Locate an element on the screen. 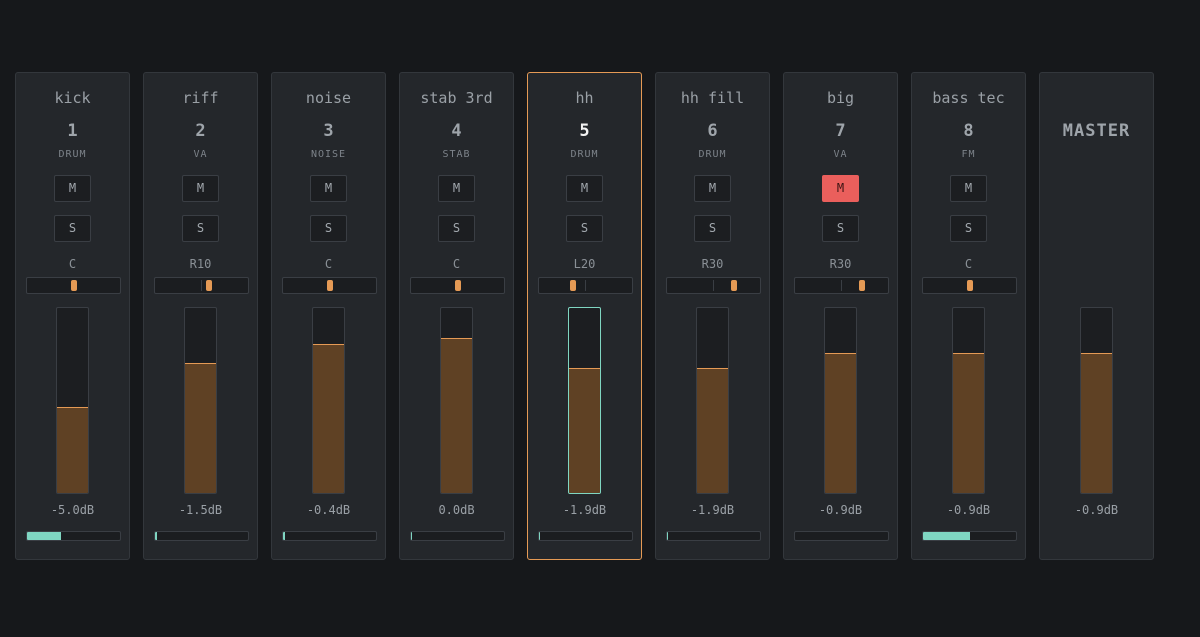 Image resolution: width=1200 pixels, height=637 pixels. channel-strip: stab 3rd 4 STAB M S C 0.0dB is located at coordinates (456, 316).